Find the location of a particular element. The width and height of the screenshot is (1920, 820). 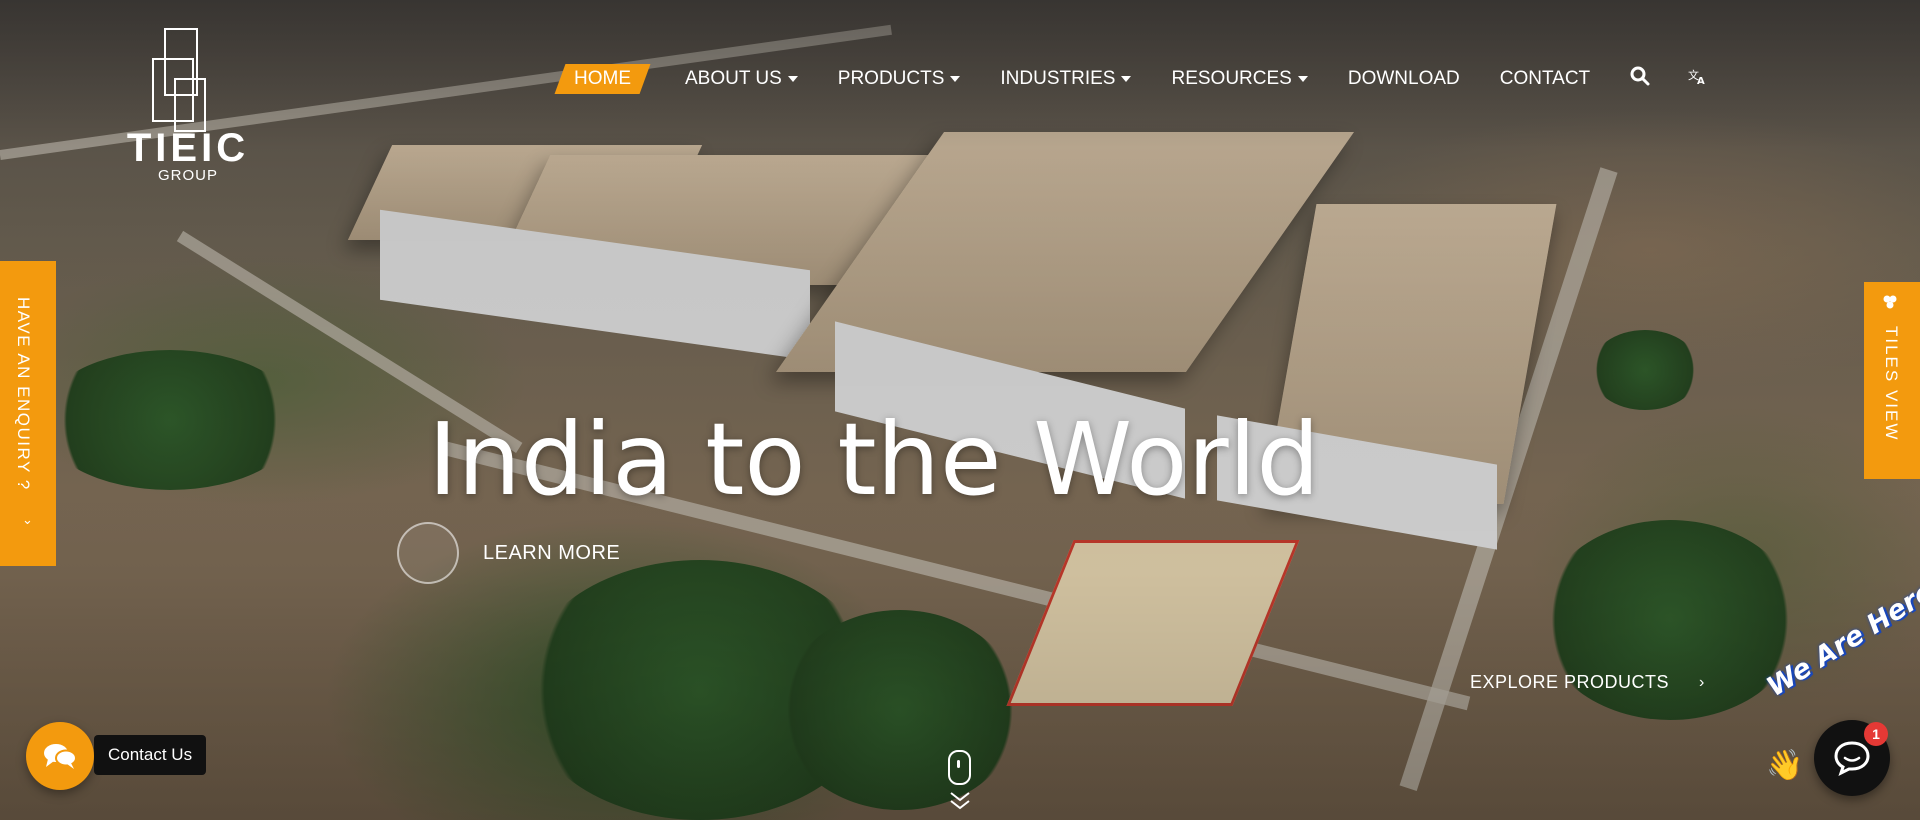

nav-contact: CONTACT is located at coordinates (1545, 79).